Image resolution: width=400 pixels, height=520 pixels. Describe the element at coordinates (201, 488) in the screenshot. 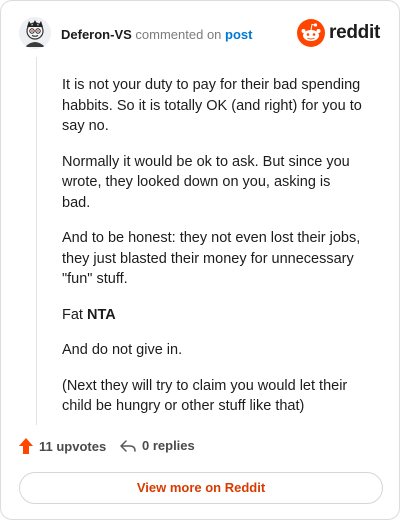

I see `view-more-button: View more on Reddit` at that location.